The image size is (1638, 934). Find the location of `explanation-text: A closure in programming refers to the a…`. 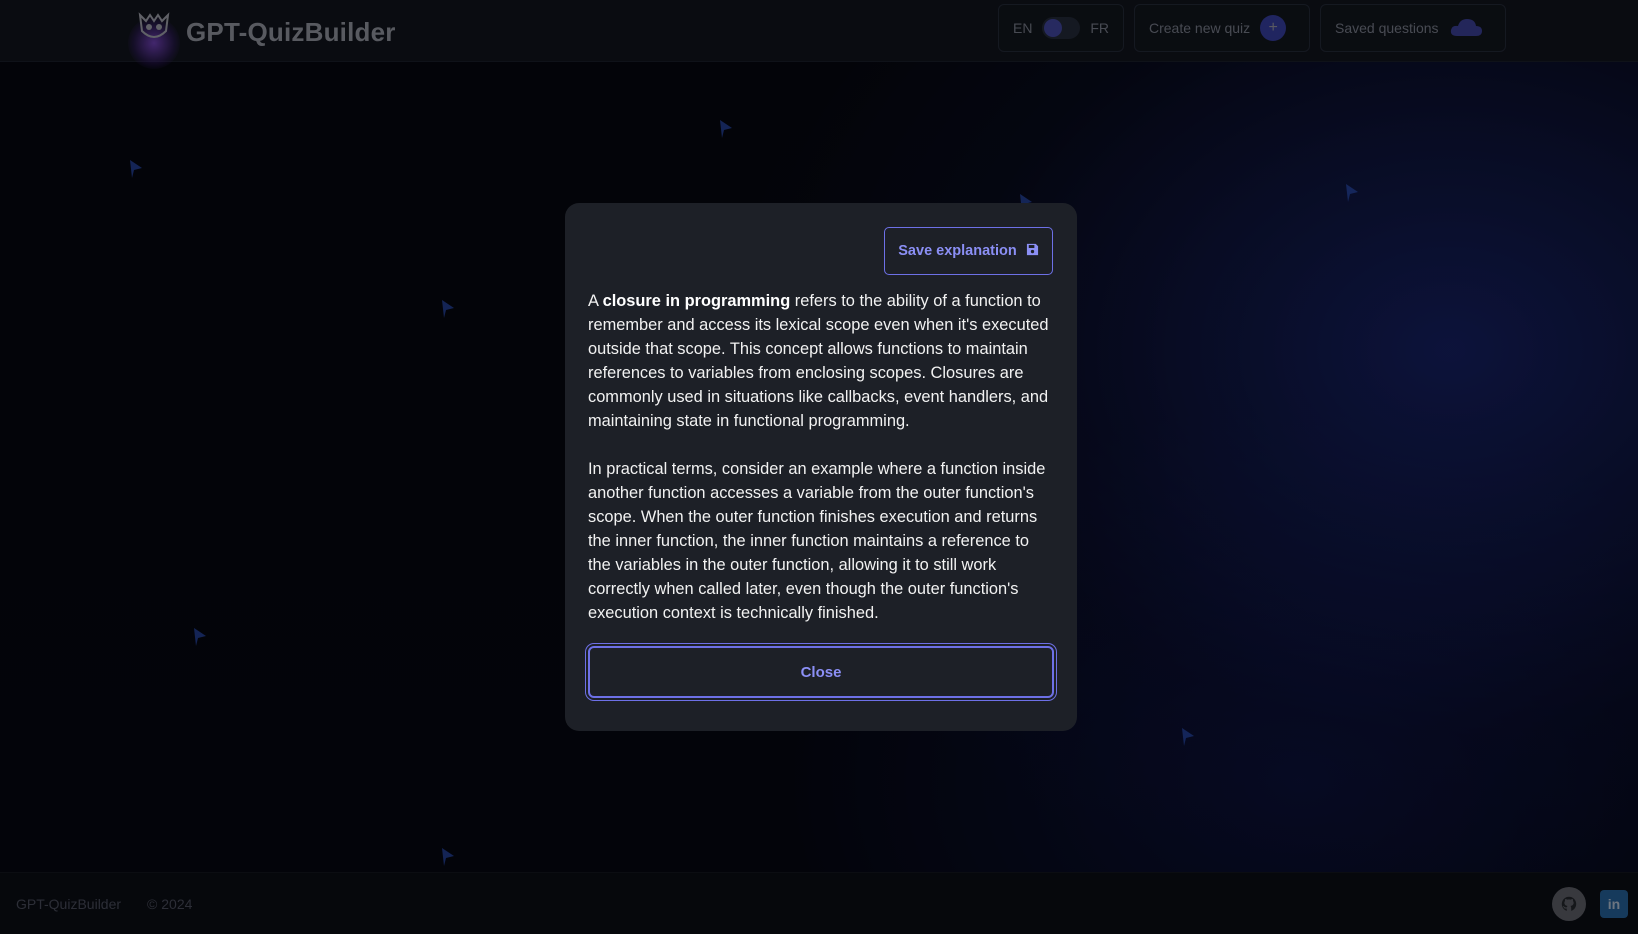

explanation-text: A closure in programming refers to the a… is located at coordinates (821, 469).